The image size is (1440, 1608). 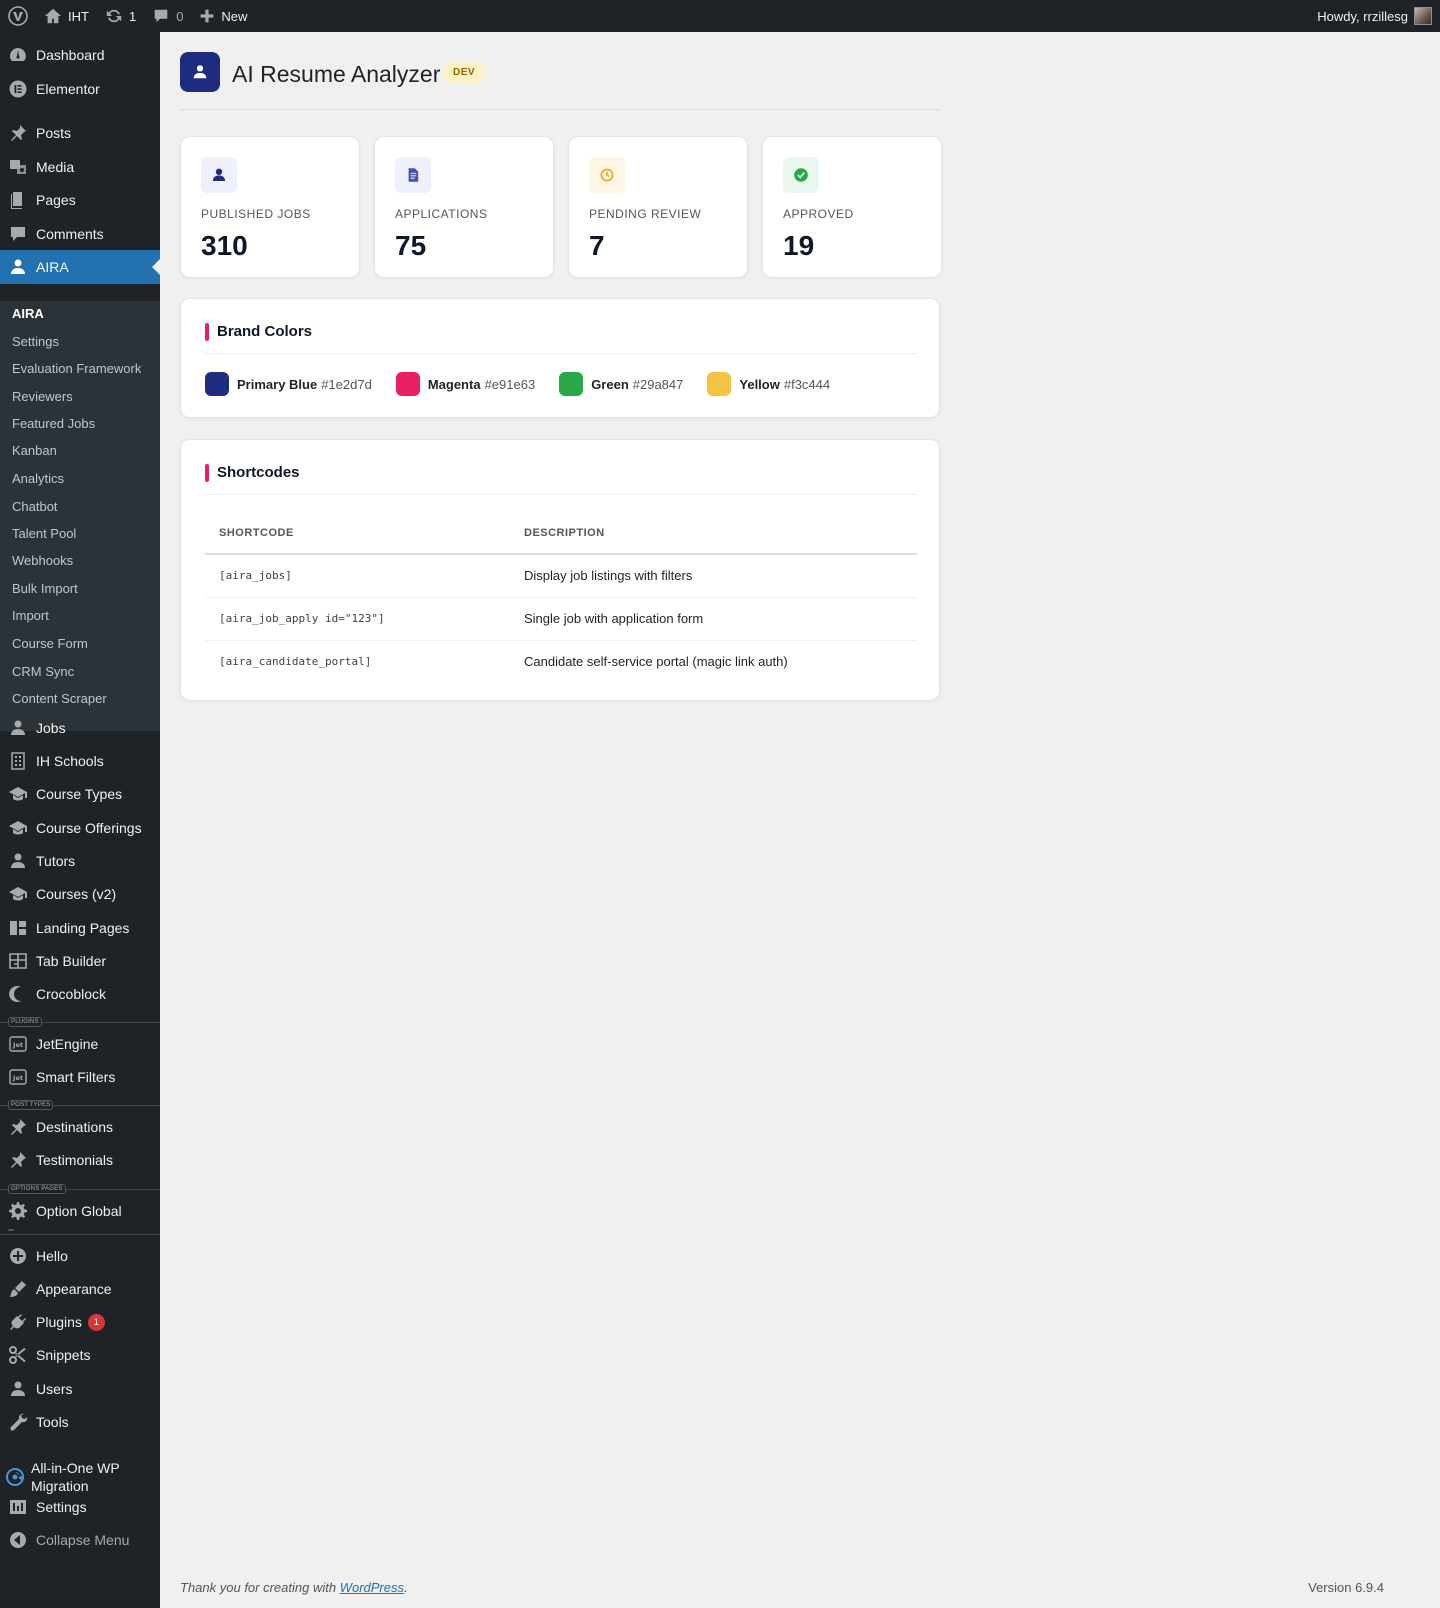 What do you see at coordinates (80, 267) in the screenshot?
I see `sidebar-item-aira: AIRA` at bounding box center [80, 267].